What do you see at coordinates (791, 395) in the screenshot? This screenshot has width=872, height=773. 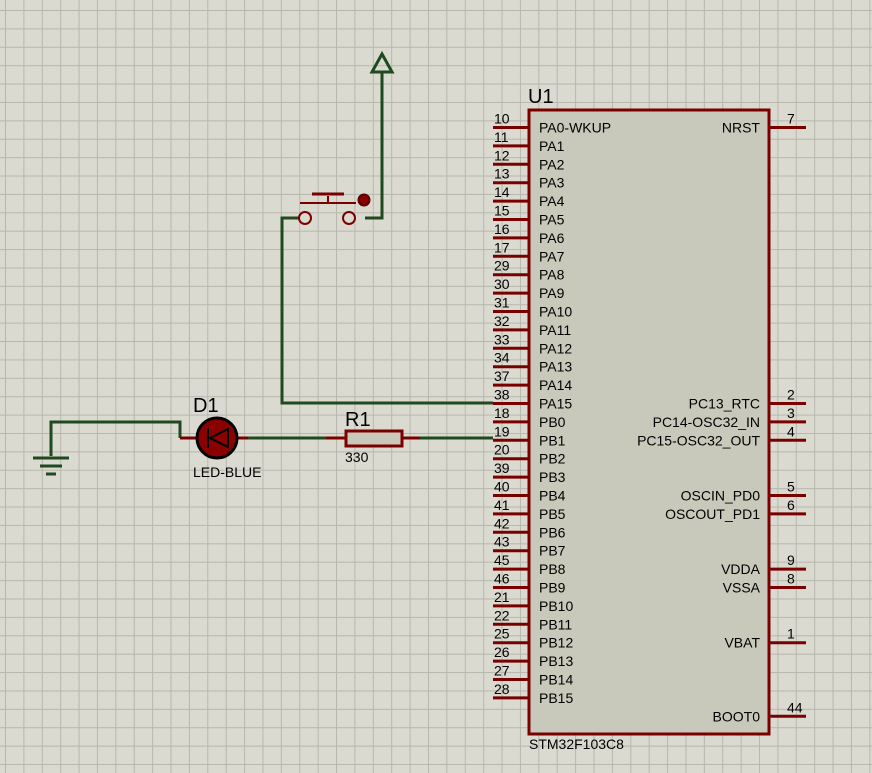 I see `pin-number: 2` at bounding box center [791, 395].